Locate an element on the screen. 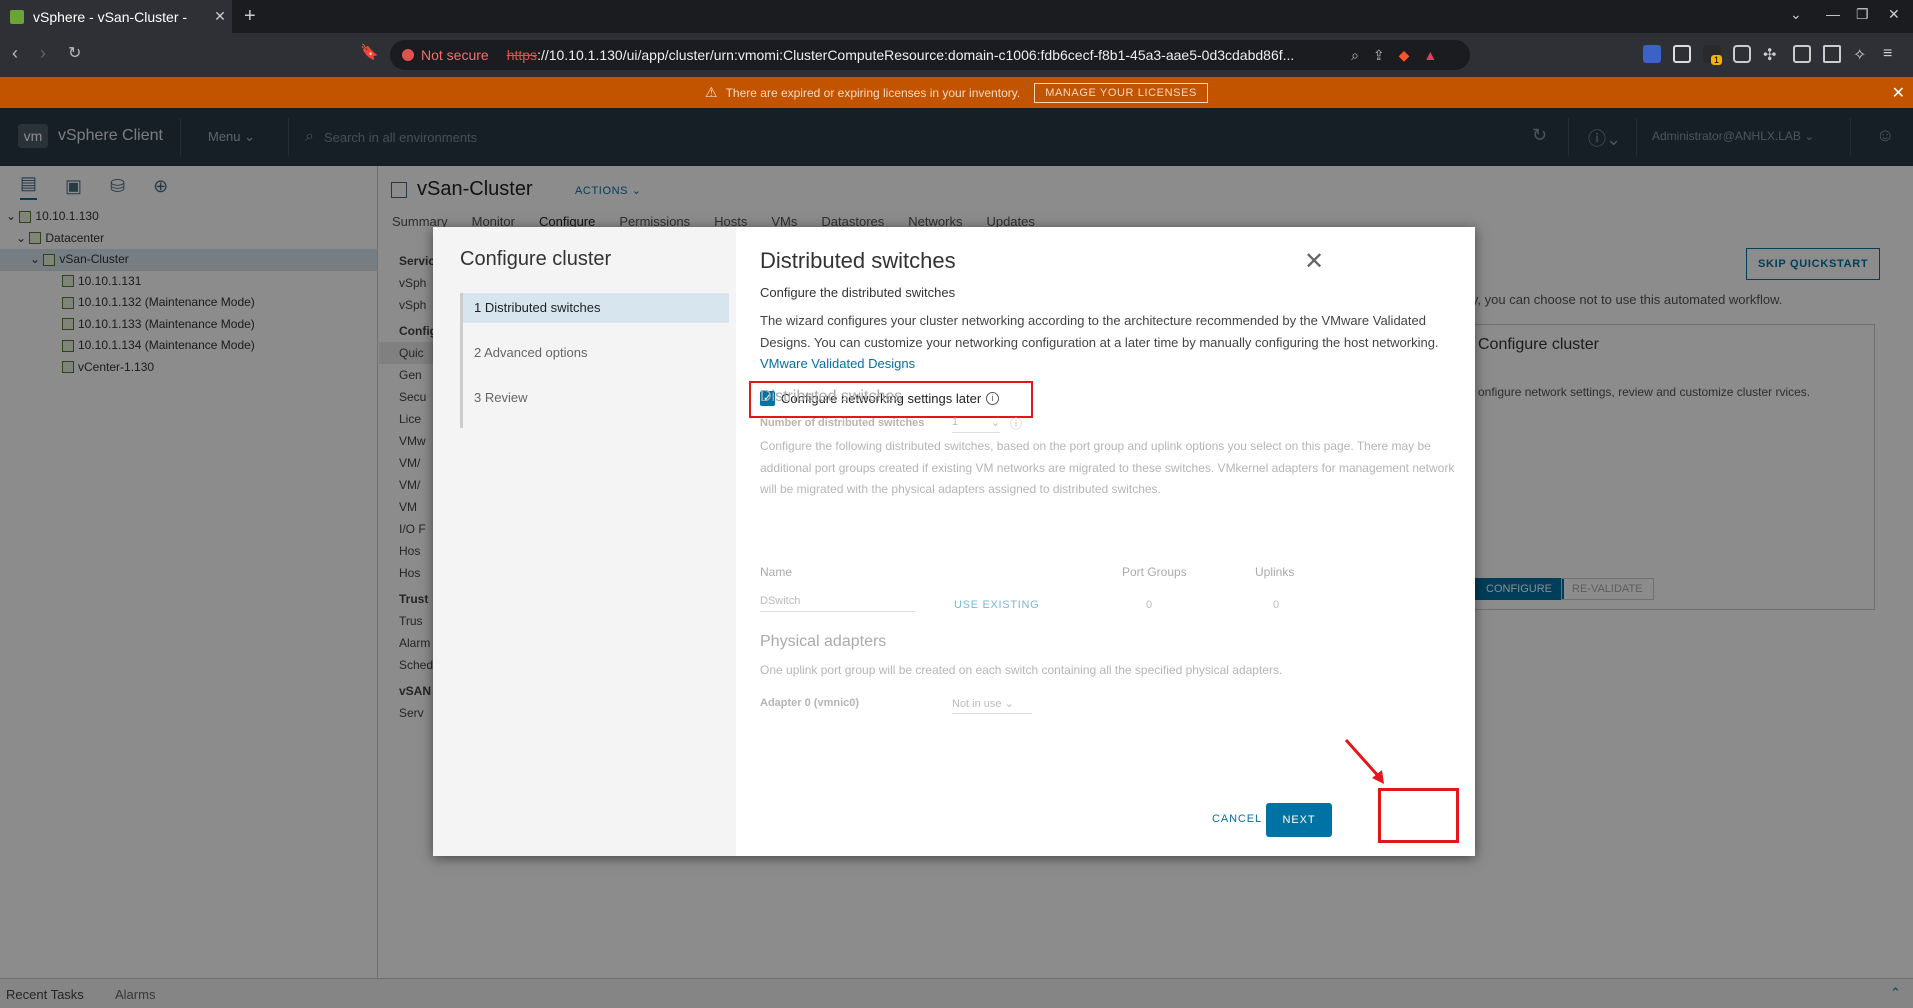 The width and height of the screenshot is (1913, 1008). red-arrow-annotation is located at coordinates (1364, 761).